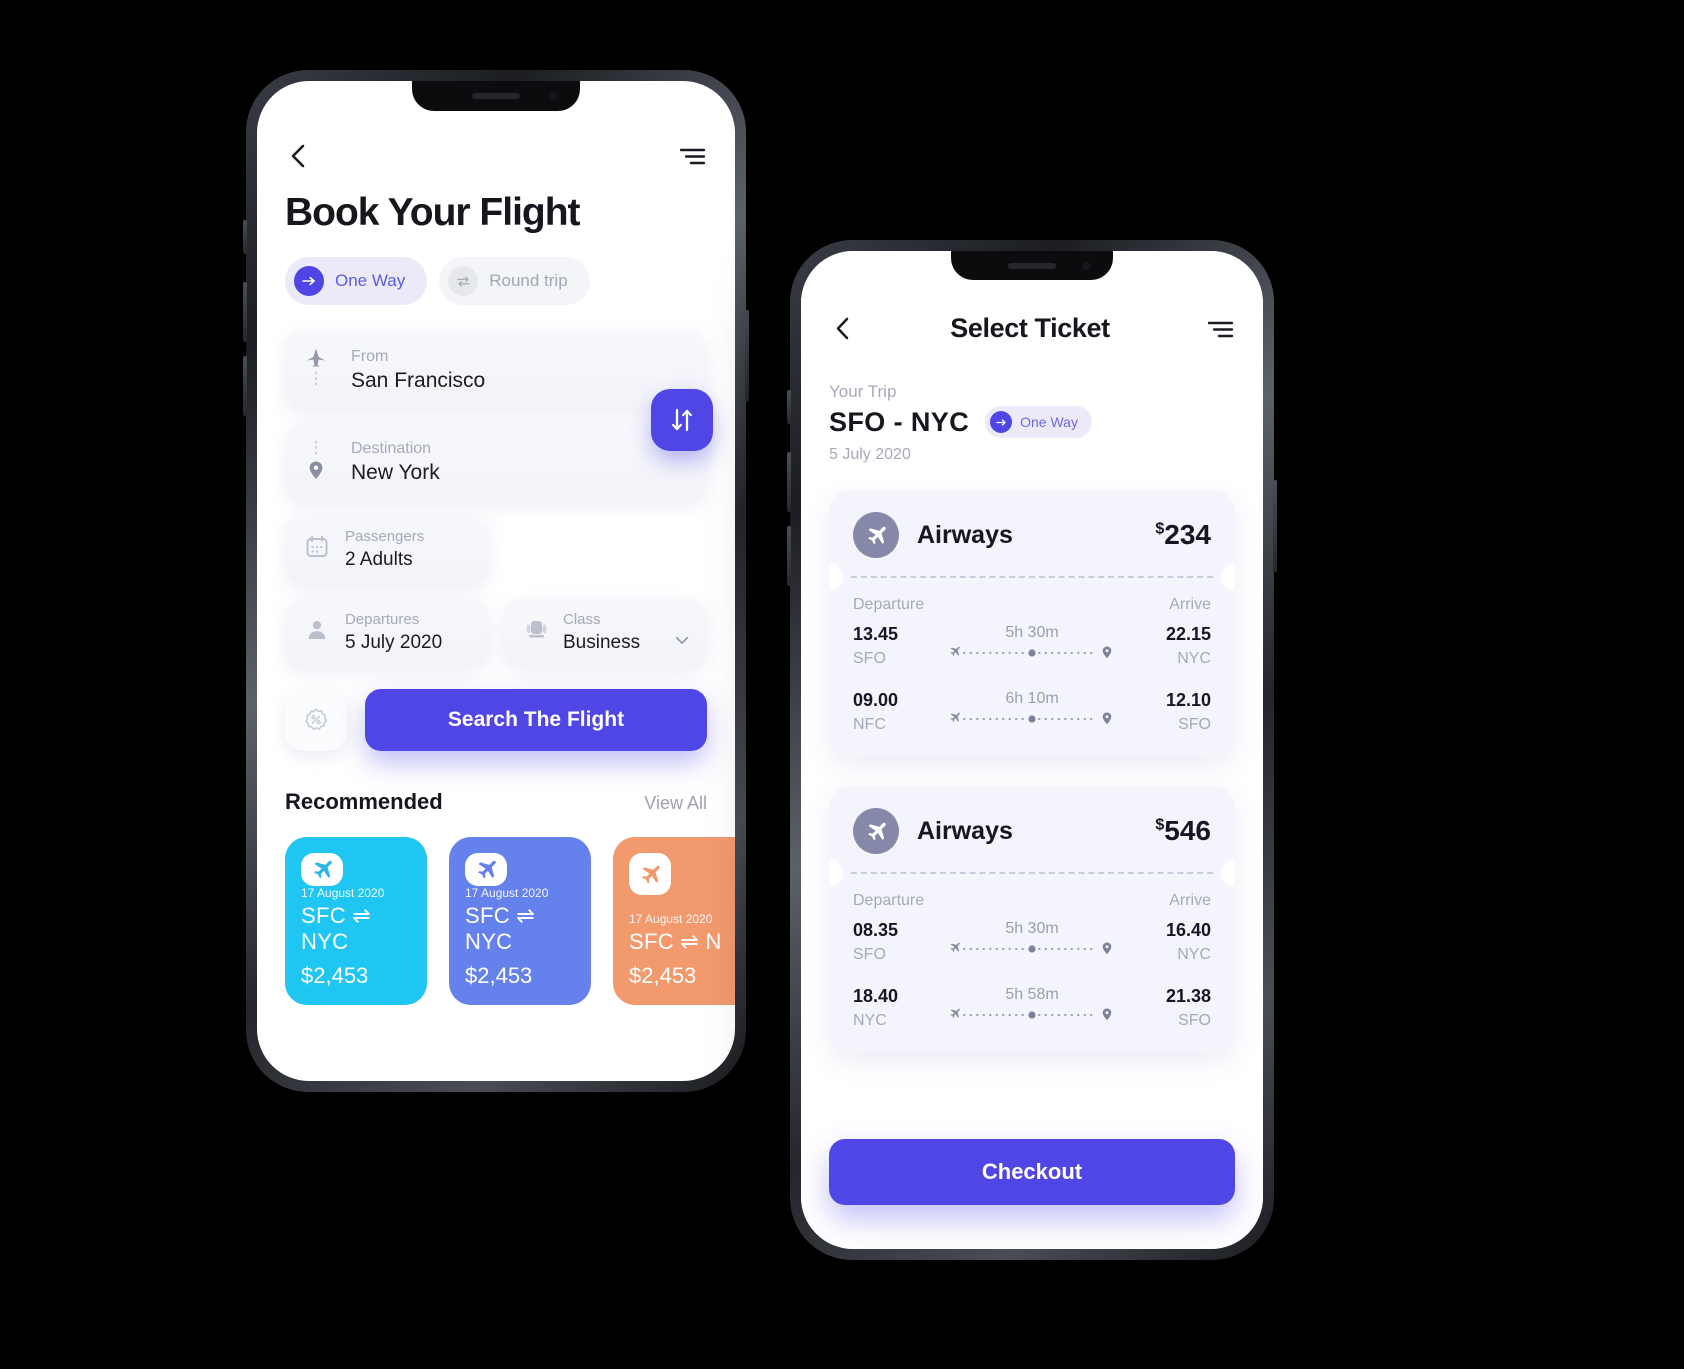  What do you see at coordinates (370, 356) in the screenshot?
I see `from-field-label: From` at bounding box center [370, 356].